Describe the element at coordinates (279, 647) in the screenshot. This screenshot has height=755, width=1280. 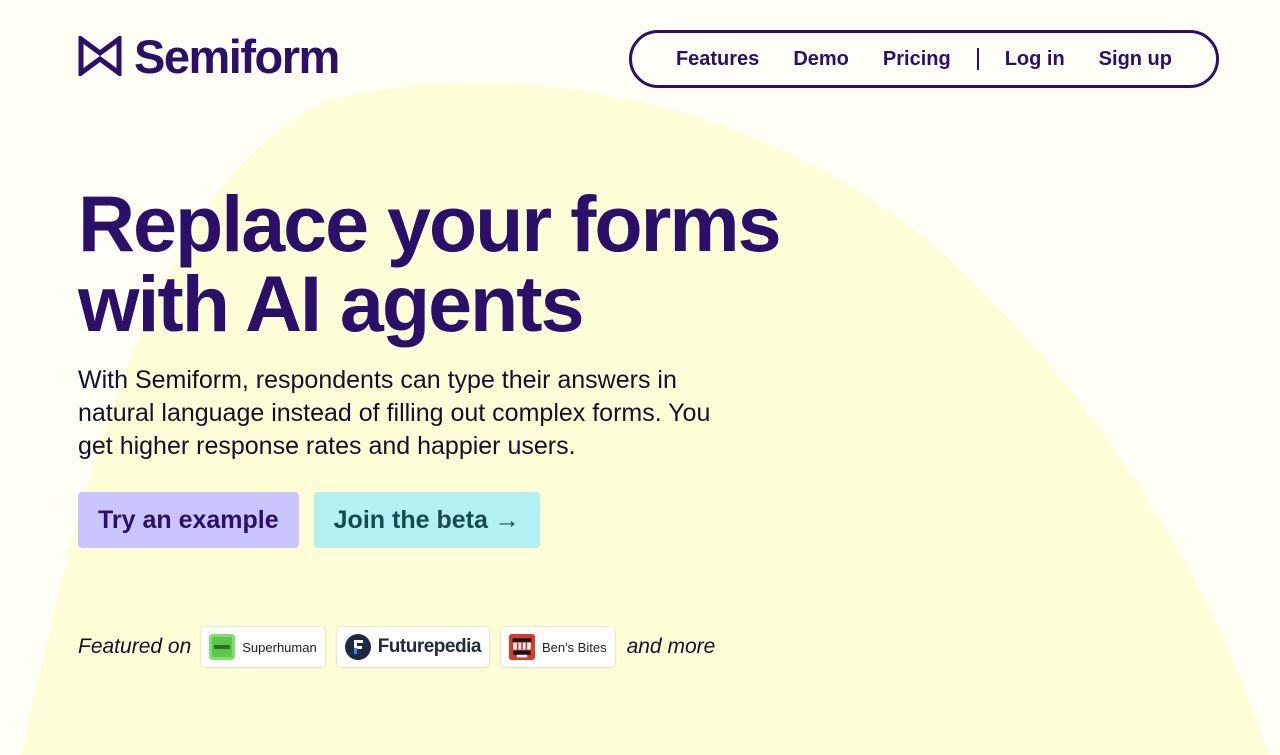
I see `superhuman-badge-label: Superhuman` at that location.